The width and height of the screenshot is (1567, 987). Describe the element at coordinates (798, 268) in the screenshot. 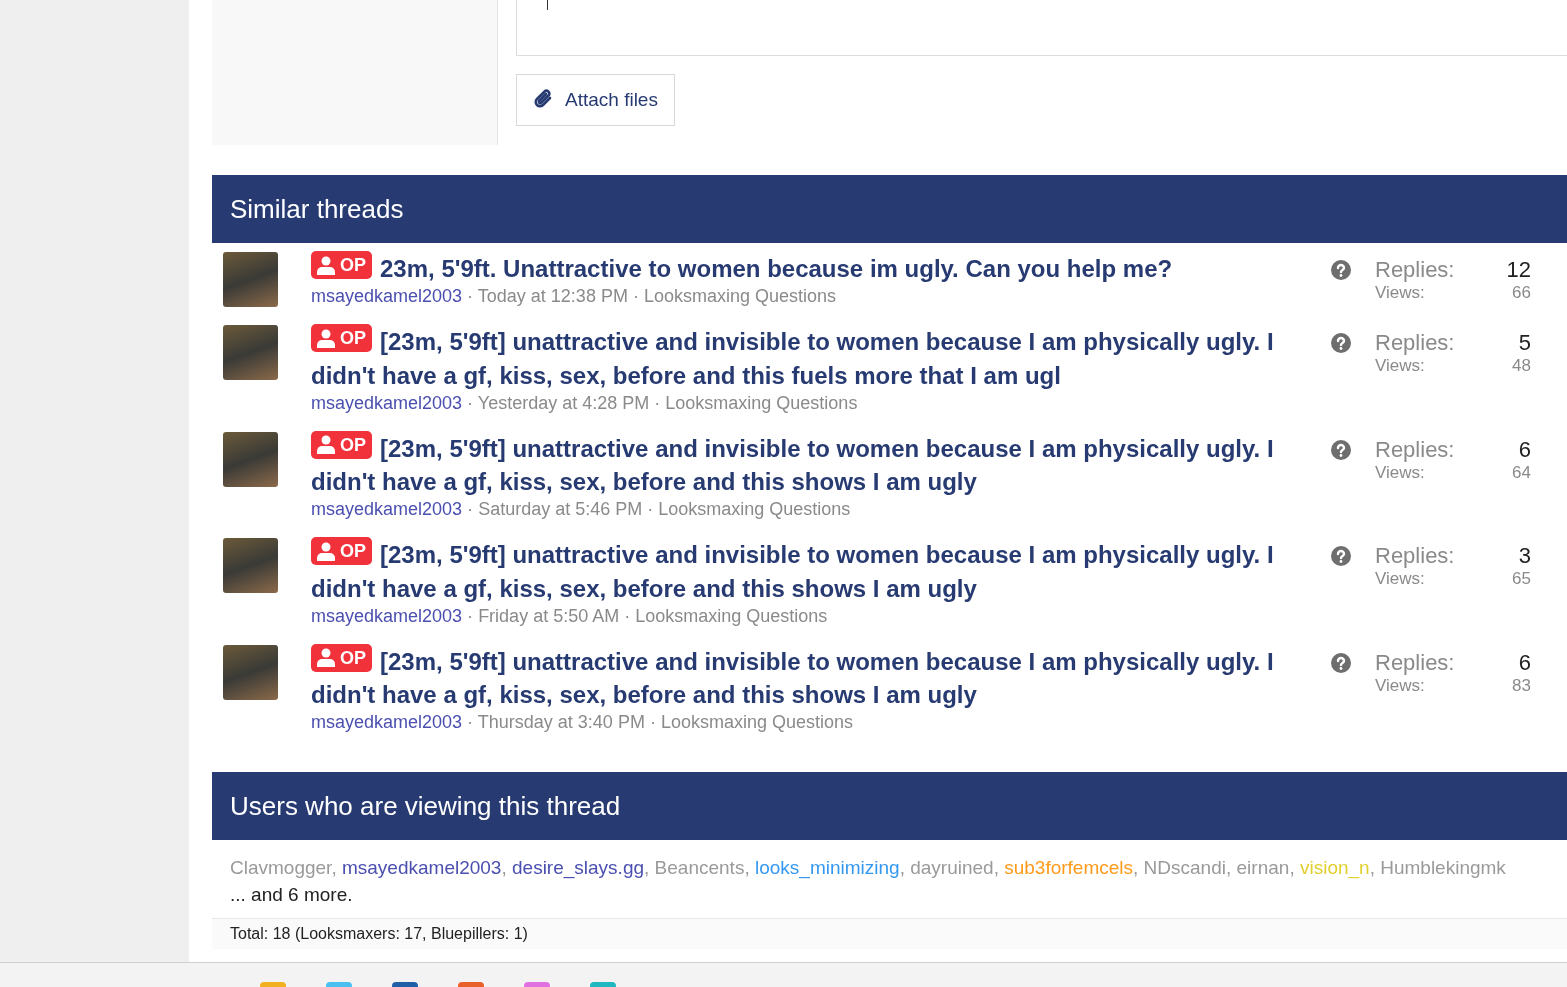

I see `thread-title-link: OP 23m, 5'9ft. Unattractive to women because im ugly. Can you help me?` at that location.